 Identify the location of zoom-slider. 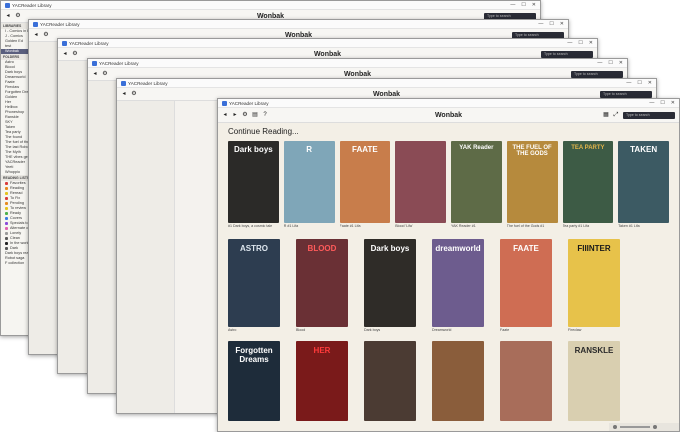
(635, 427).